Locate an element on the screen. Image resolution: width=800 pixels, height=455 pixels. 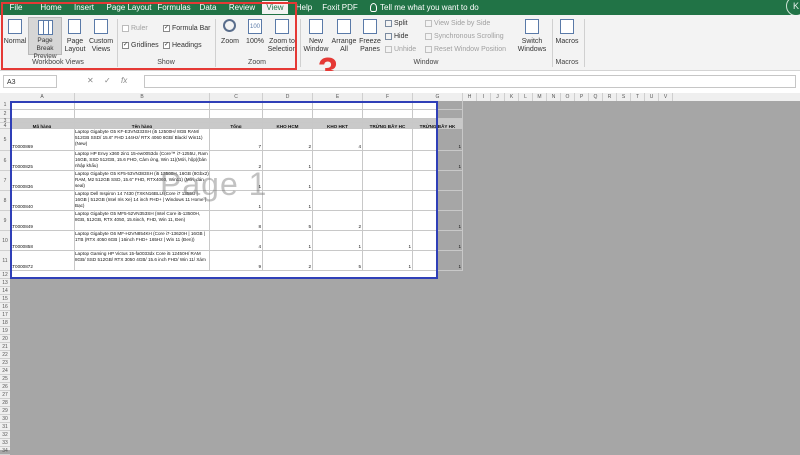
cancel-icon: ✕ is located at coordinates (90, 80).